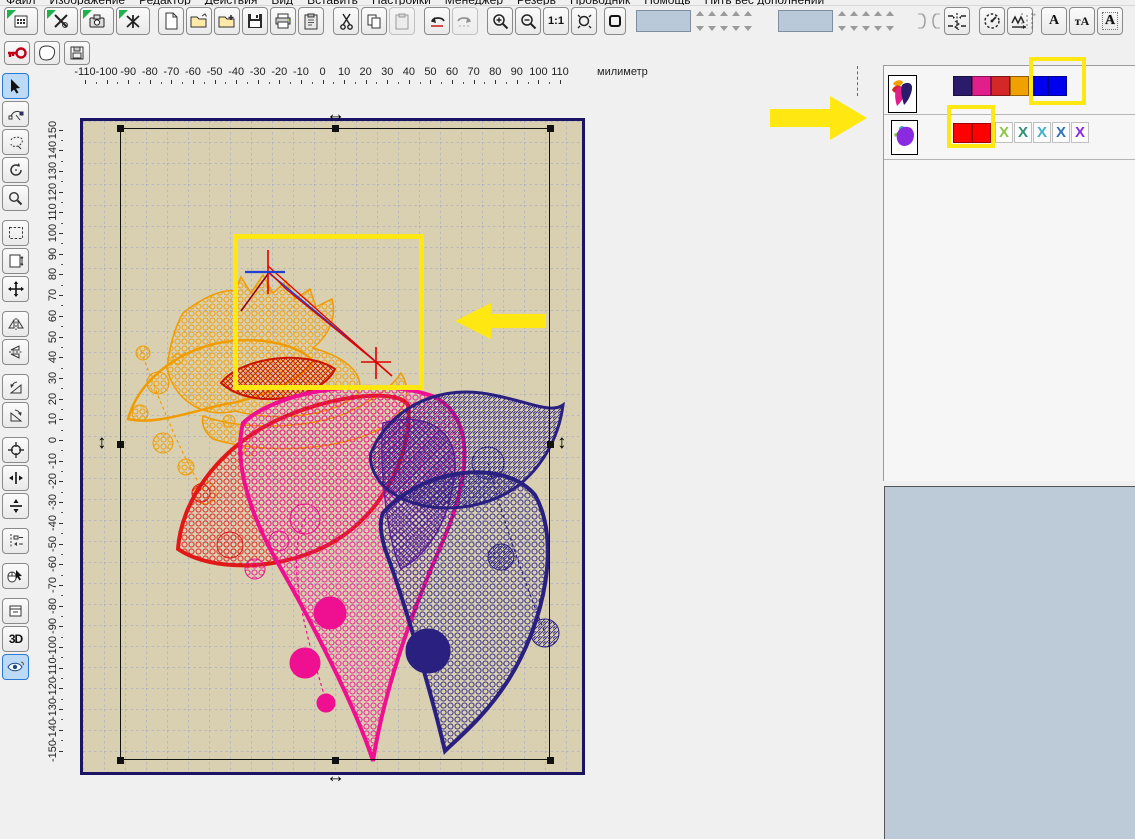 Image resolution: width=1135 pixels, height=839 pixels. What do you see at coordinates (21, 21) in the screenshot?
I see `manager-button` at bounding box center [21, 21].